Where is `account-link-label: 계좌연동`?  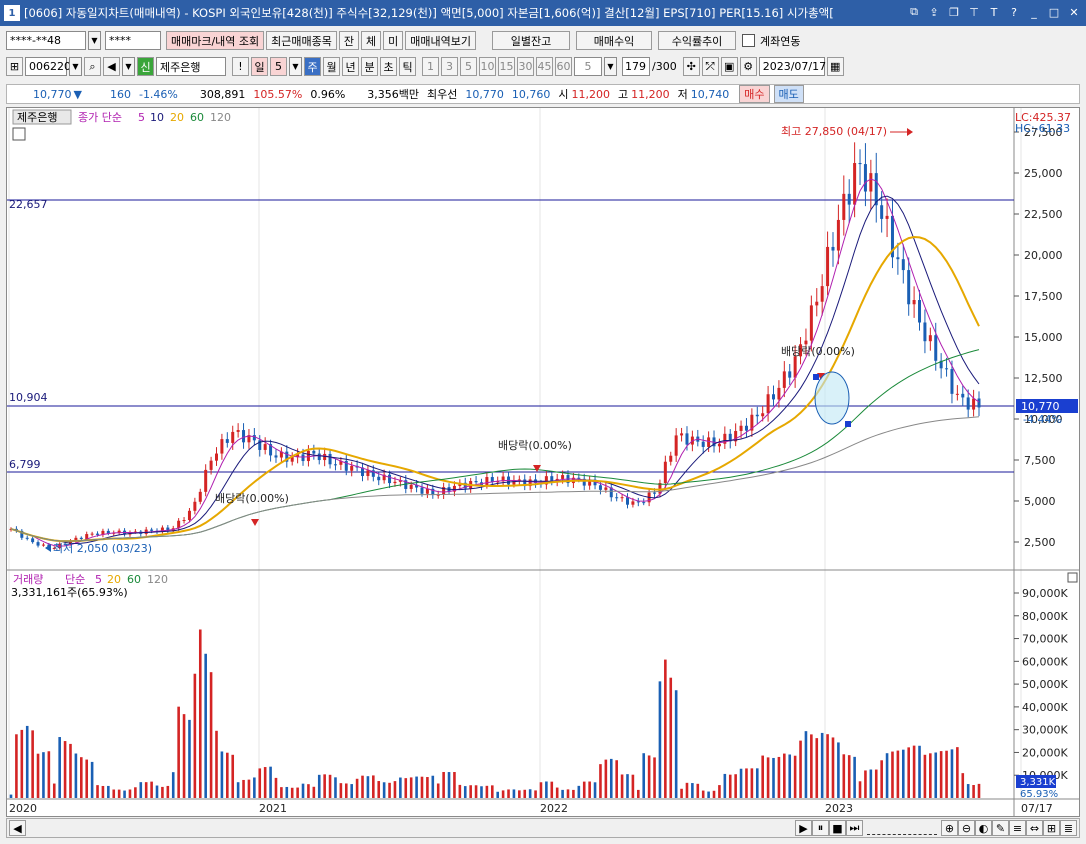 account-link-label: 계좌연동 is located at coordinates (780, 41).